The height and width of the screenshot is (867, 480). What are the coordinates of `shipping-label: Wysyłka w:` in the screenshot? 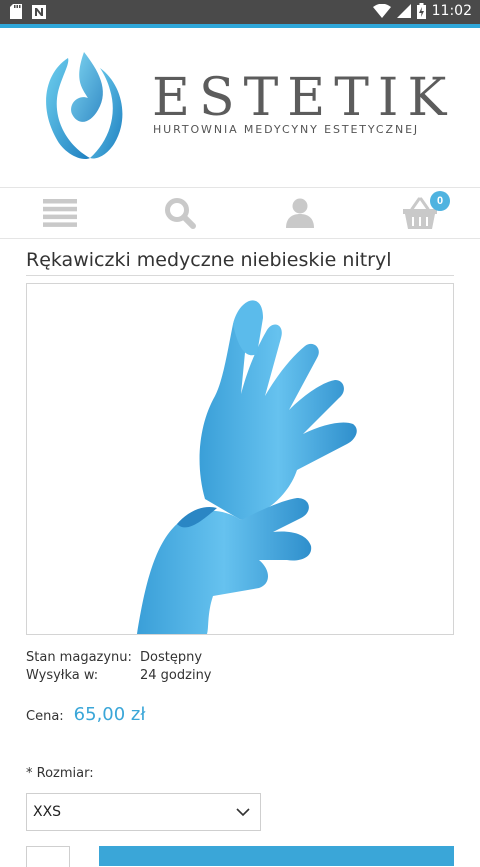 It's located at (62, 675).